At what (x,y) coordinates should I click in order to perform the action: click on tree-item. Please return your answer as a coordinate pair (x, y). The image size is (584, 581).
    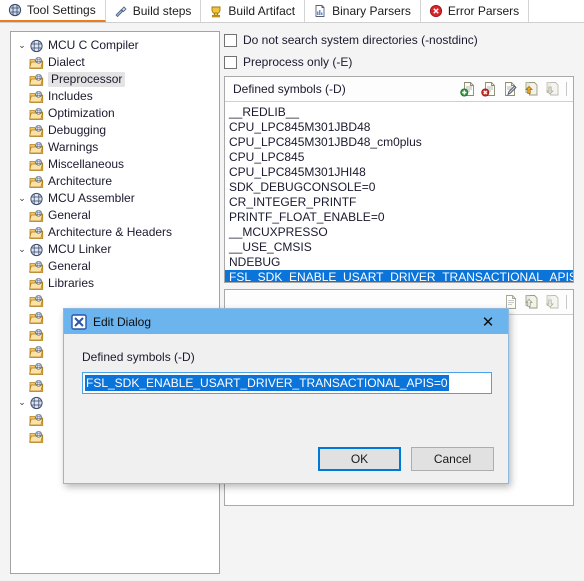
    Looking at the image, I should click on (115, 300).